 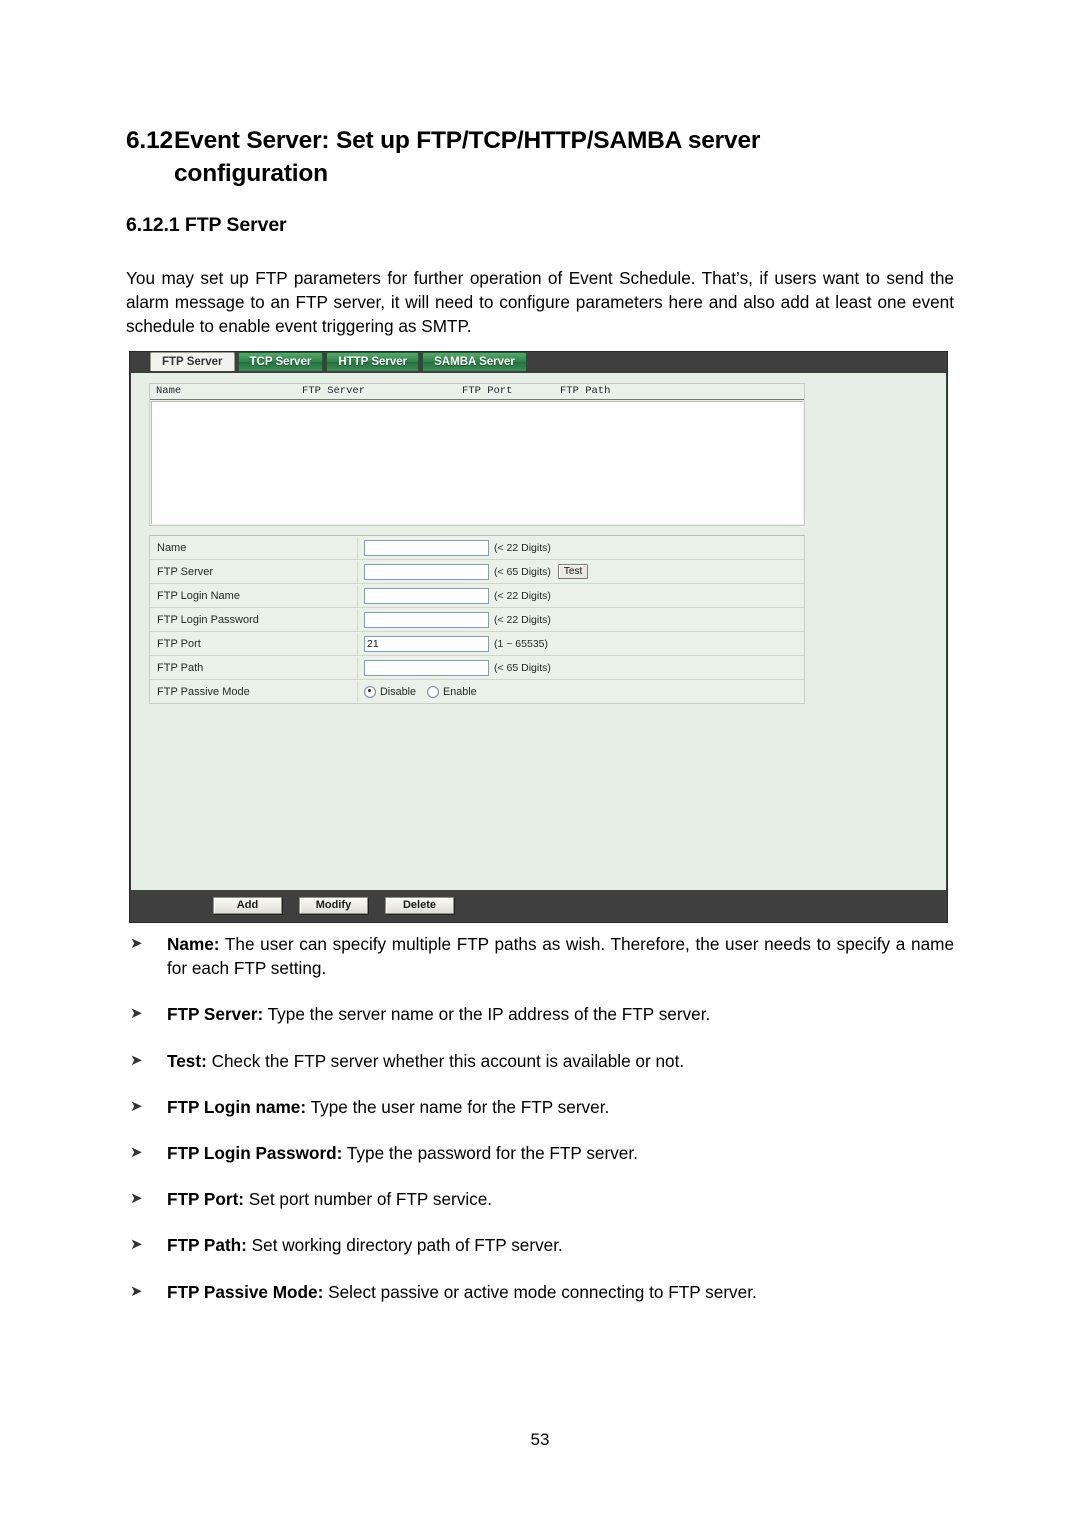 What do you see at coordinates (522, 667) in the screenshot?
I see `ftp-path-hint: (< 65 Digits)` at bounding box center [522, 667].